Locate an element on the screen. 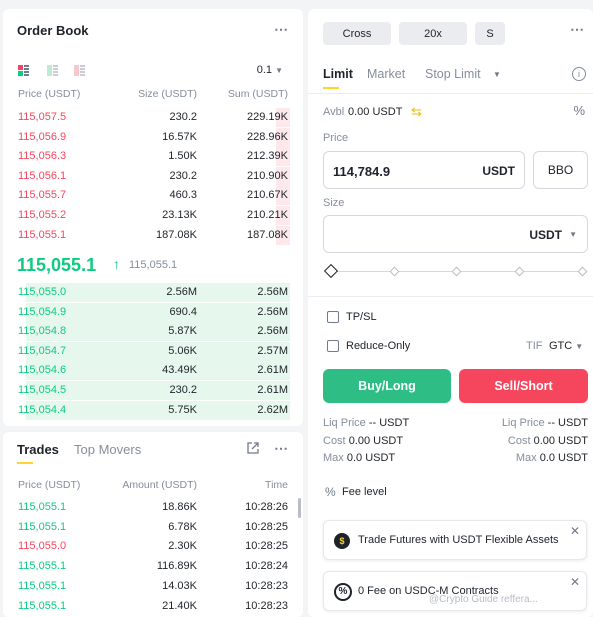  precision-select: 0.1 ▼ is located at coordinates (270, 70).